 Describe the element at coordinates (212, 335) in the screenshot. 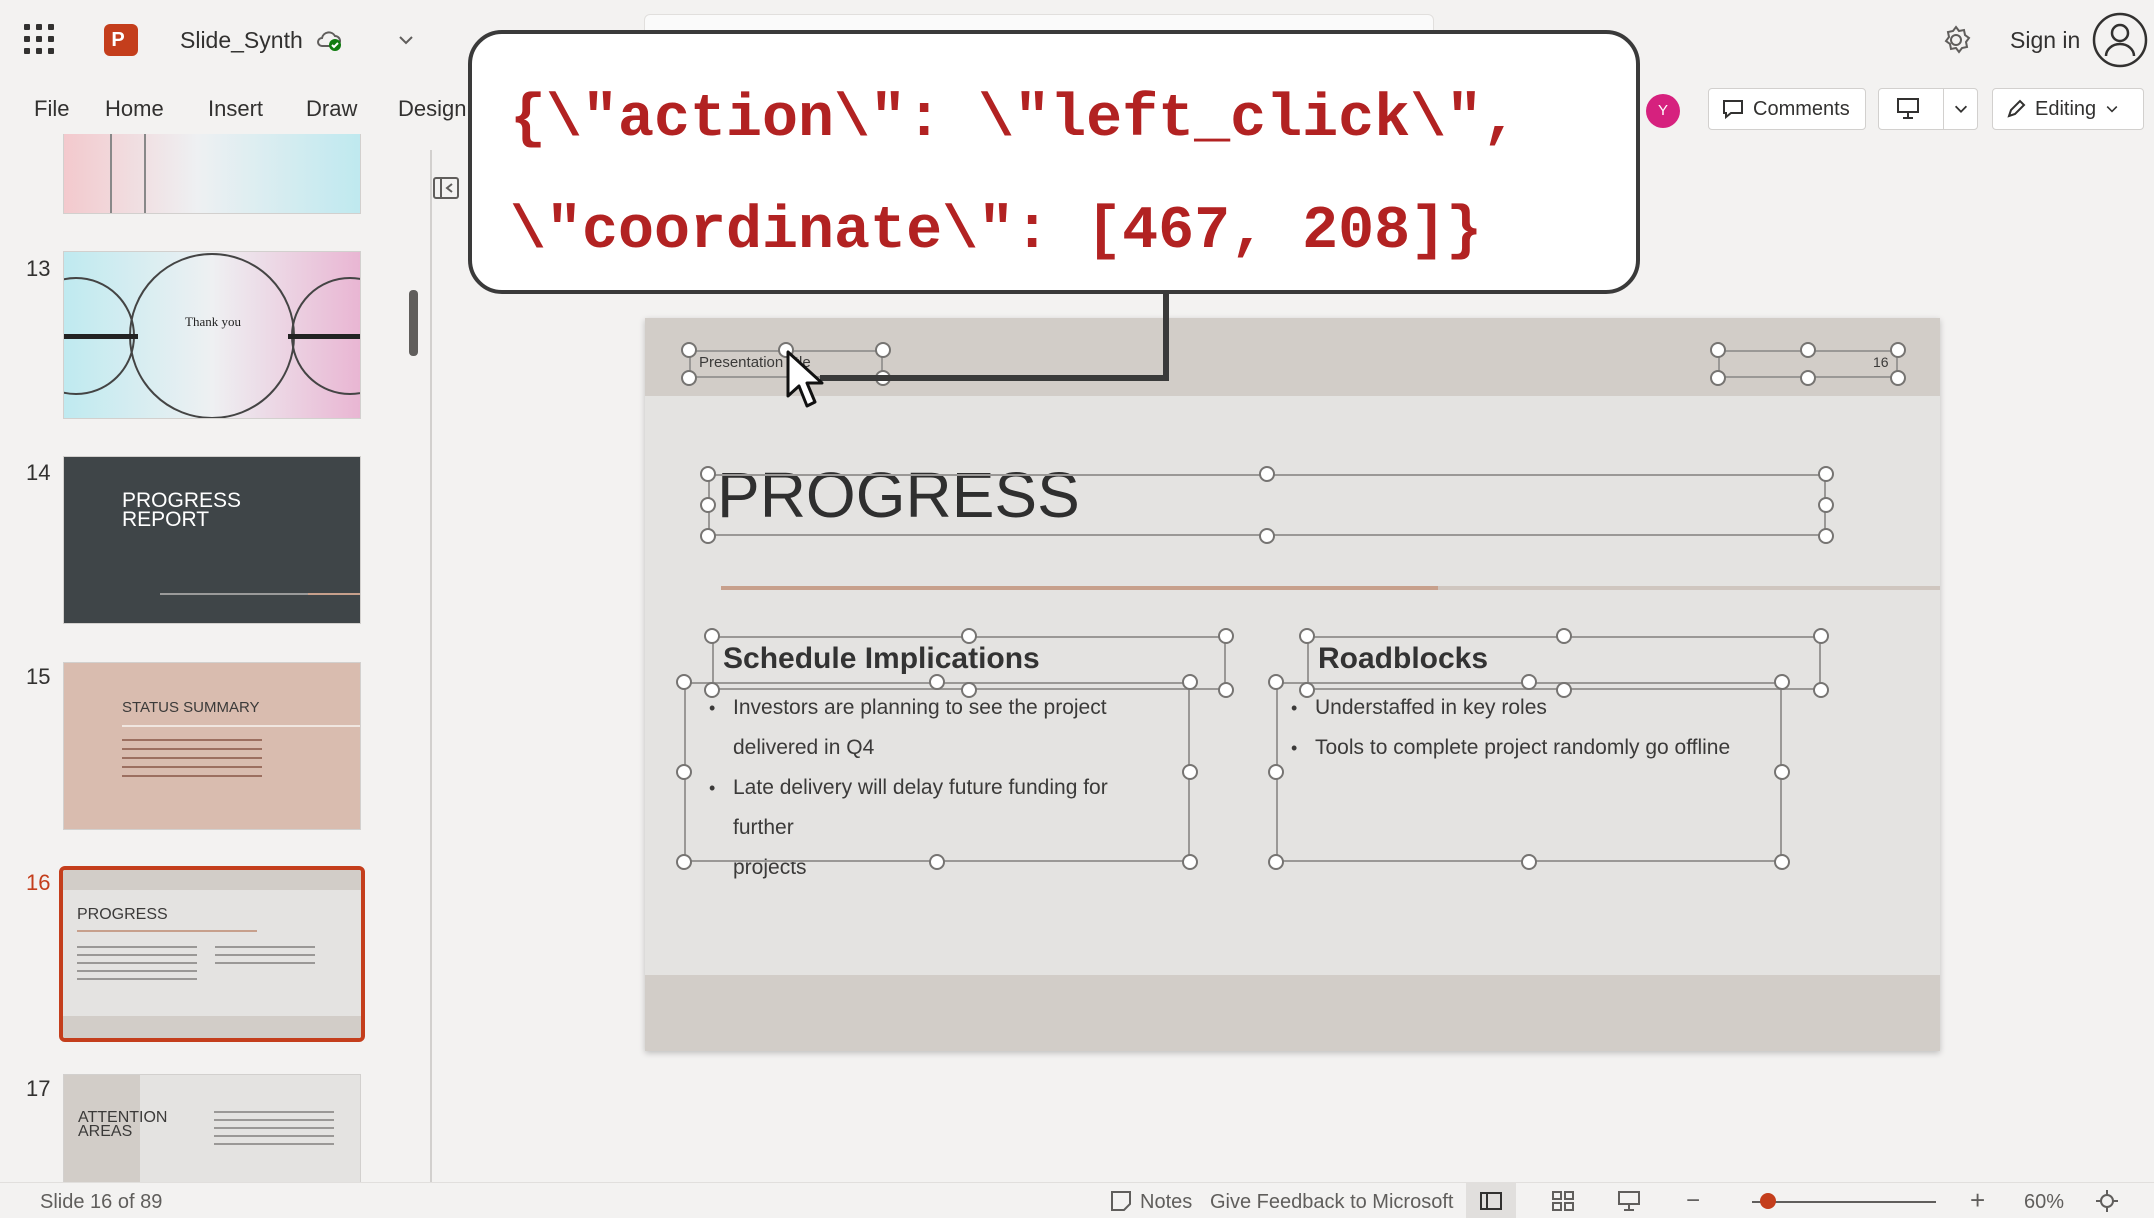

I see `slide-thumbnail-13: Thank you` at that location.